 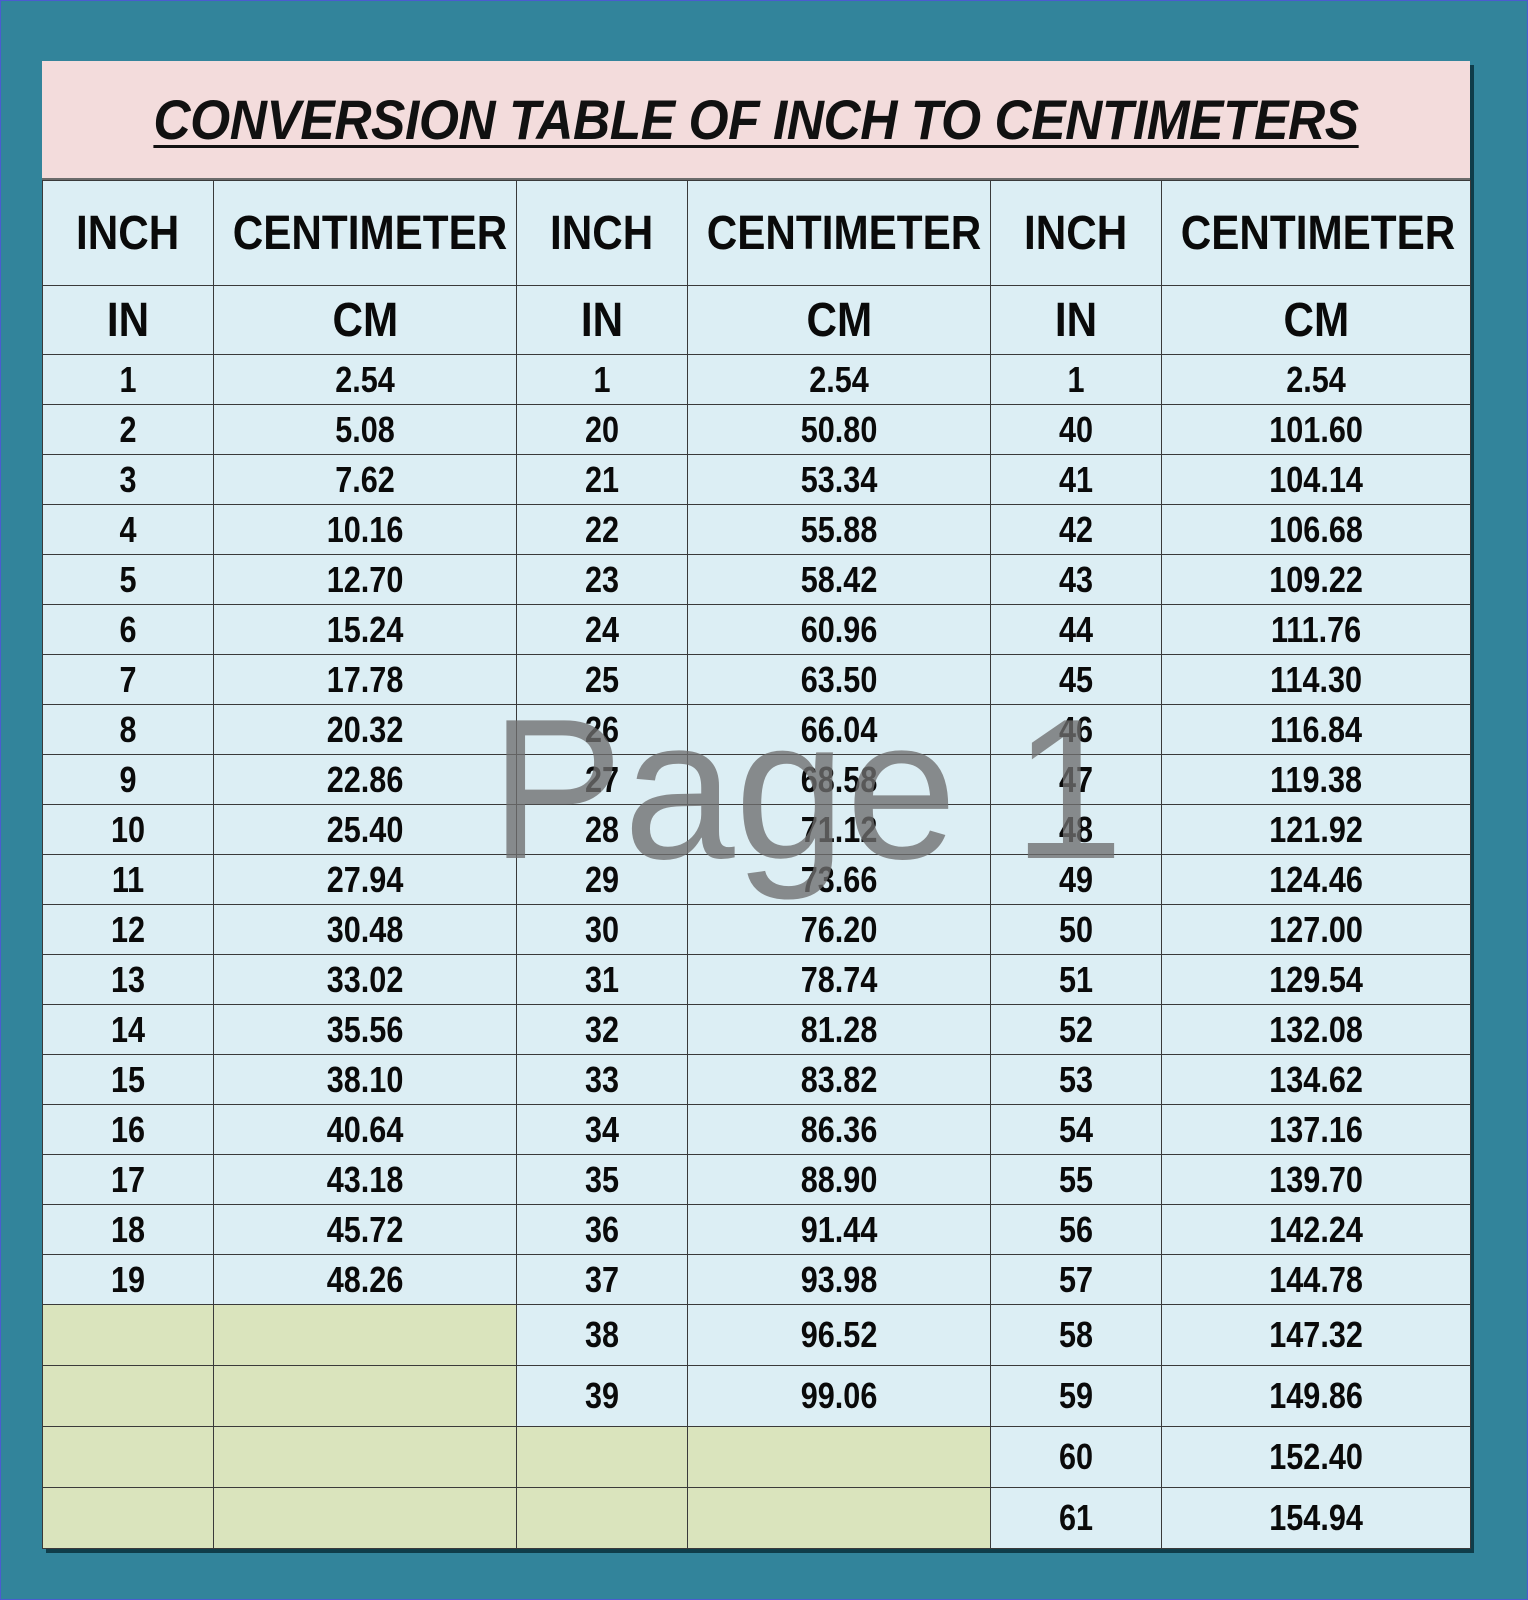 What do you see at coordinates (365, 1079) in the screenshot?
I see `cell-value: 38.10` at bounding box center [365, 1079].